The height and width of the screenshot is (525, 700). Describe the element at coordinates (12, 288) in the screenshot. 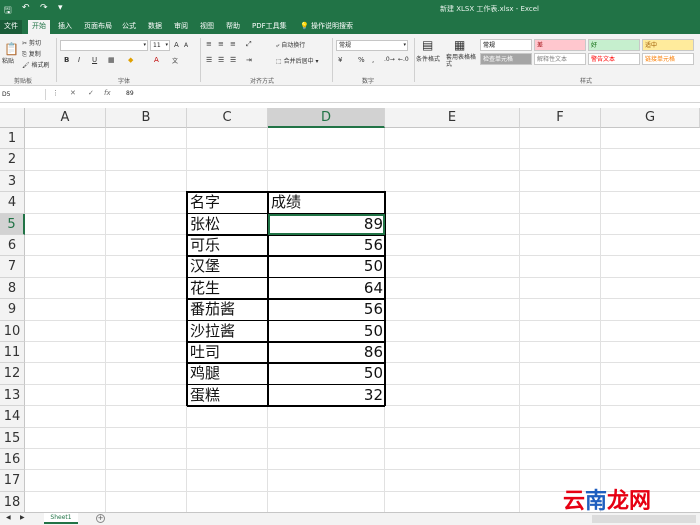

I see `row-header-8: 8` at that location.